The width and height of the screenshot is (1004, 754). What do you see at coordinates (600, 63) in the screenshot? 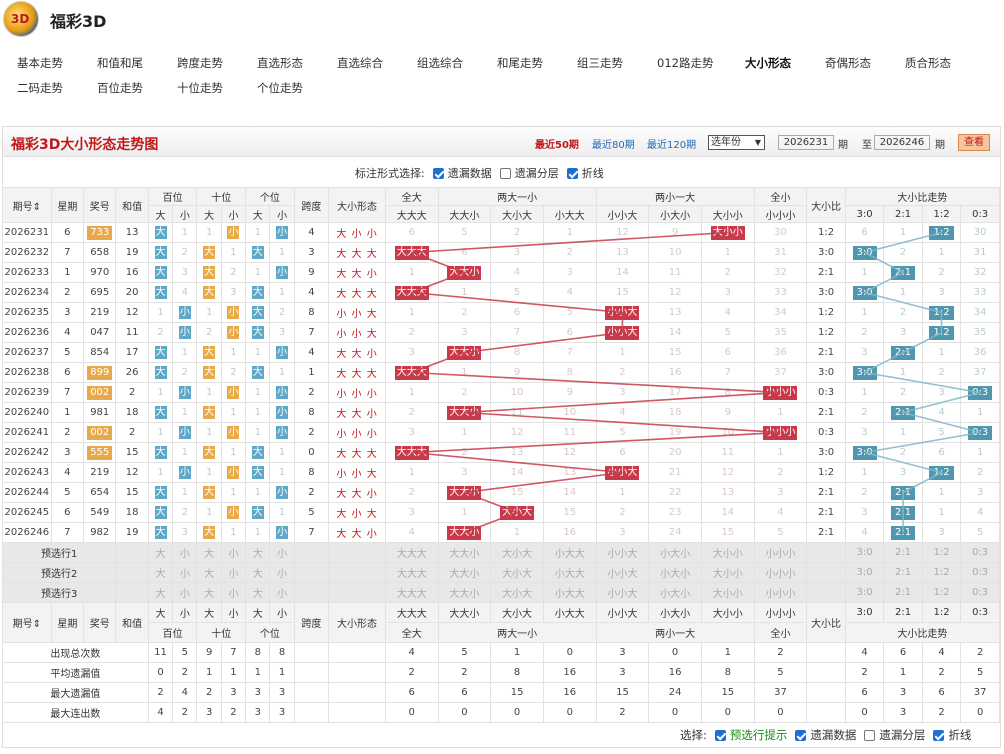
I see `nav-item-7: 组三走势` at bounding box center [600, 63].